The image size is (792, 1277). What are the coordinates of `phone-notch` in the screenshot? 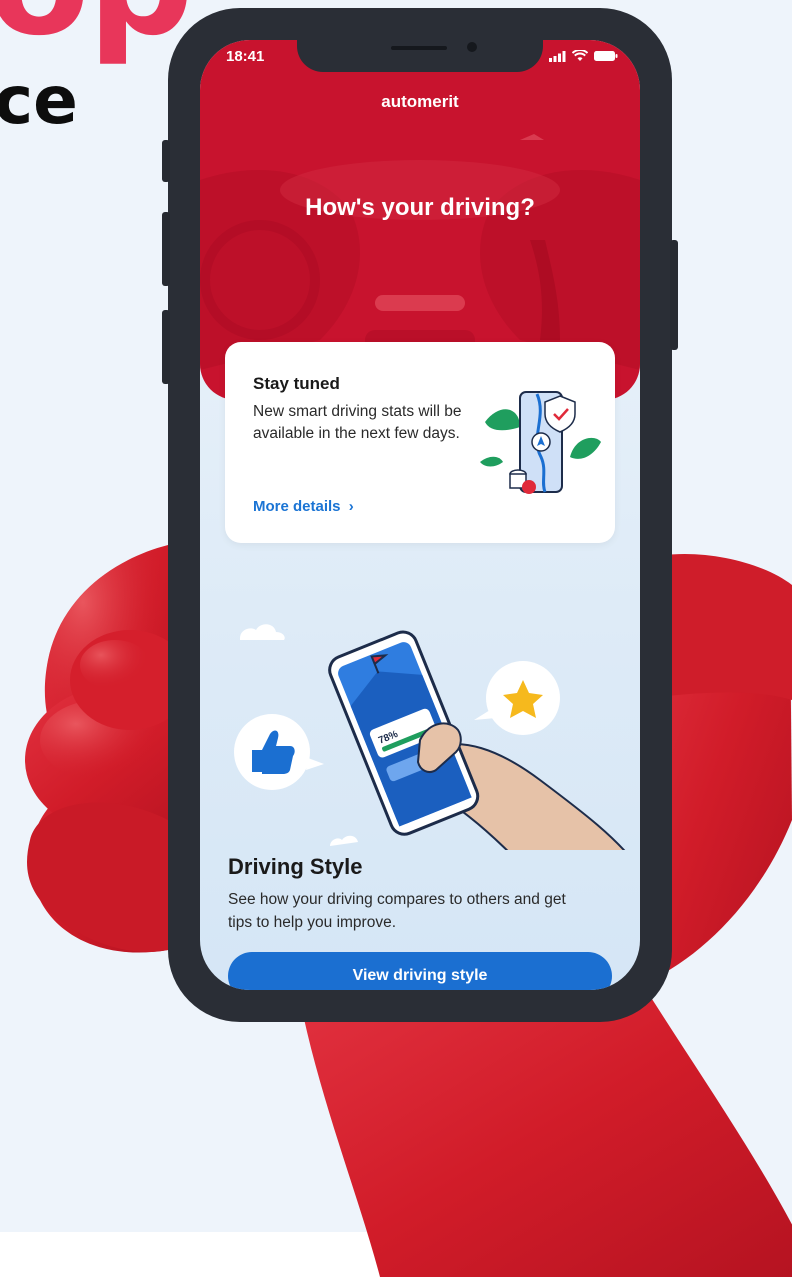 It's located at (420, 56).